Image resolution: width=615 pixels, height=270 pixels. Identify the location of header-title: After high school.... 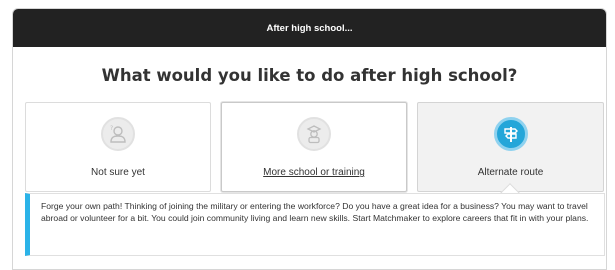
(309, 28).